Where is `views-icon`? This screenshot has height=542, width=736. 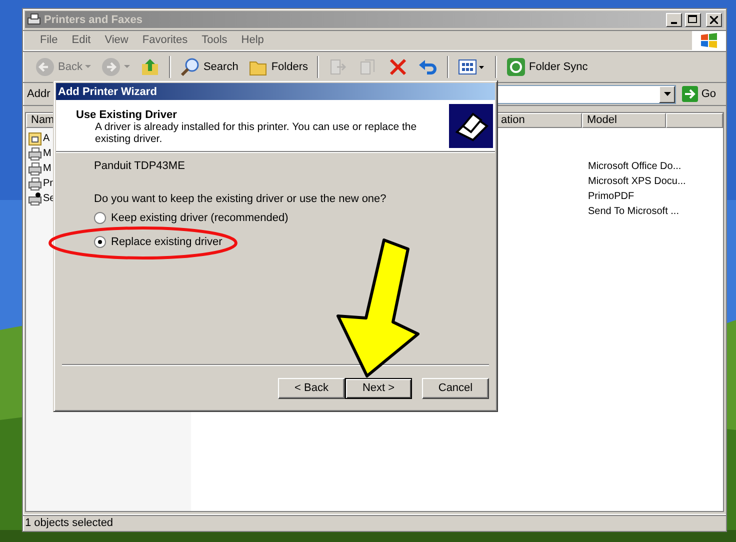 views-icon is located at coordinates (472, 67).